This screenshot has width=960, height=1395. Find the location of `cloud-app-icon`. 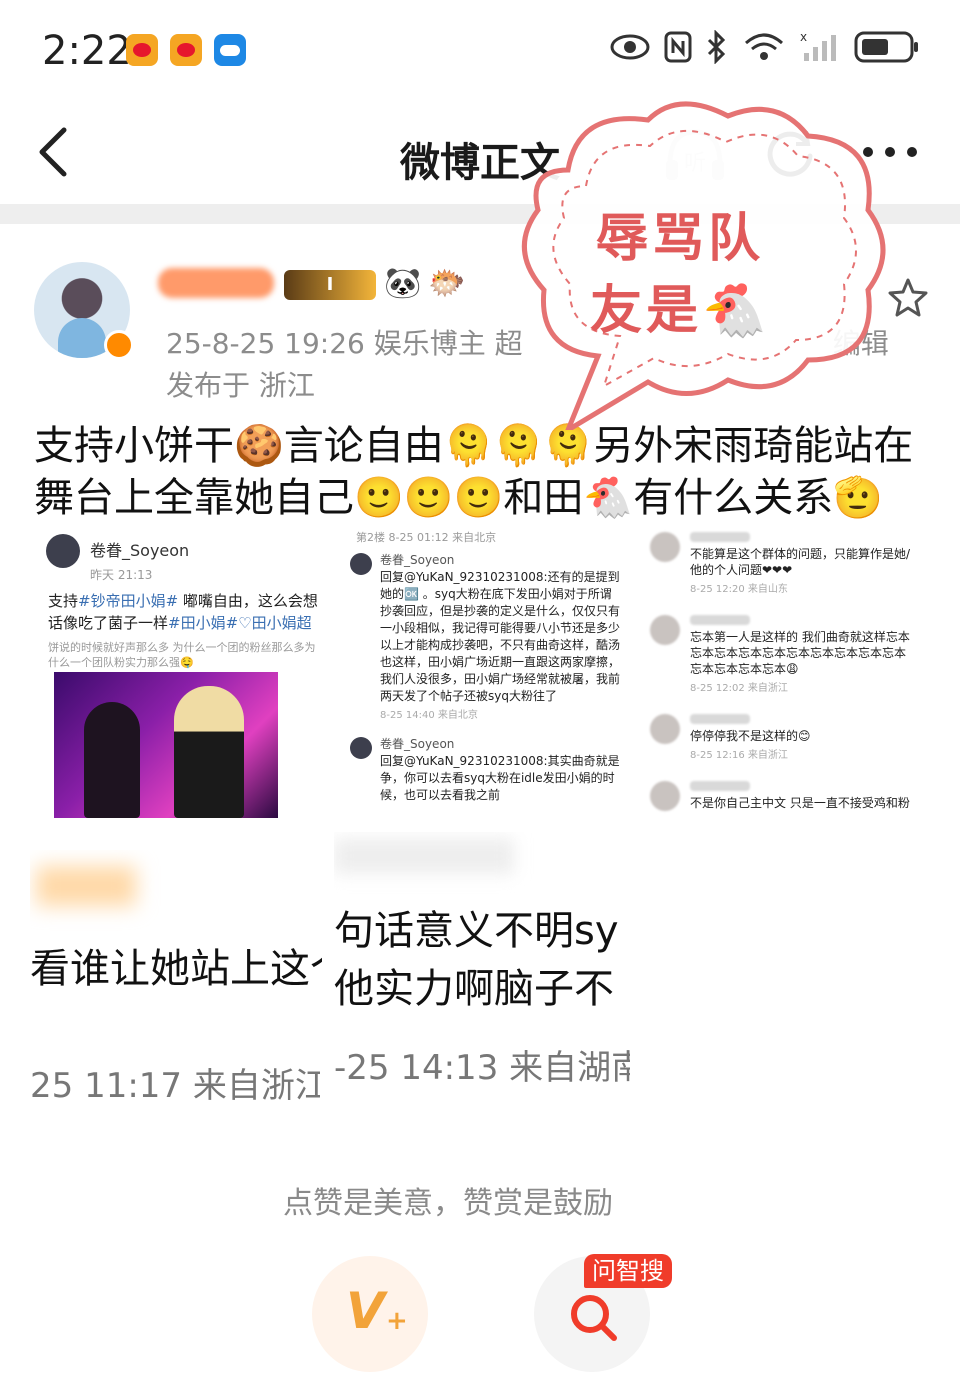

cloud-app-icon is located at coordinates (230, 50).